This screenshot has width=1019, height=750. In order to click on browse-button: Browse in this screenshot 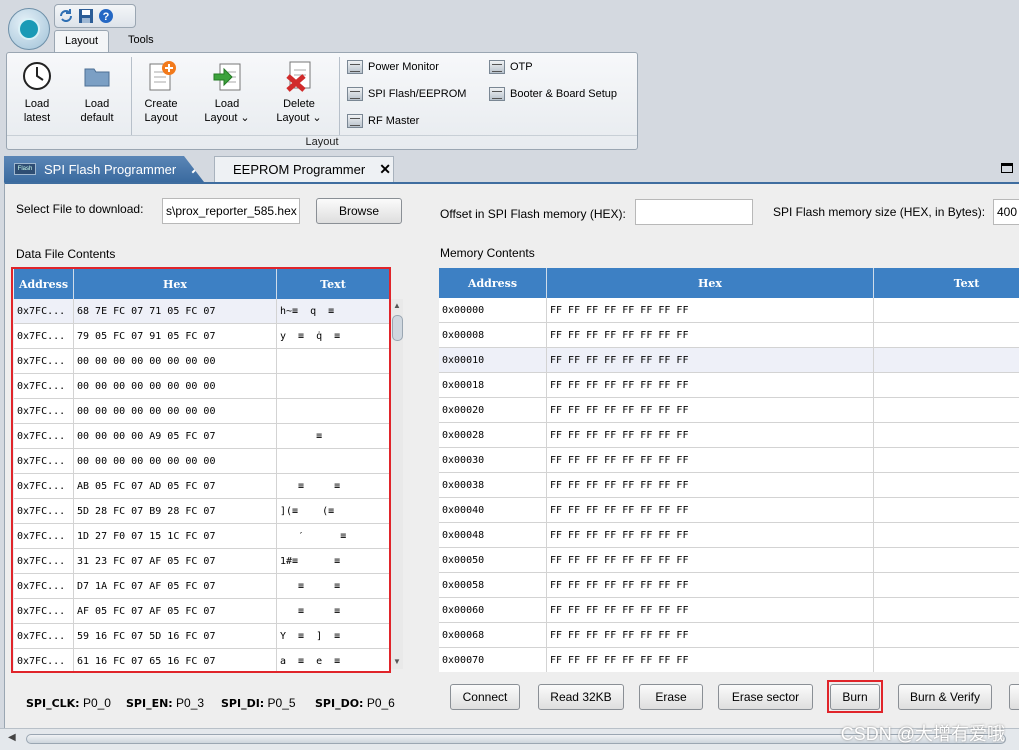, I will do `click(359, 211)`.